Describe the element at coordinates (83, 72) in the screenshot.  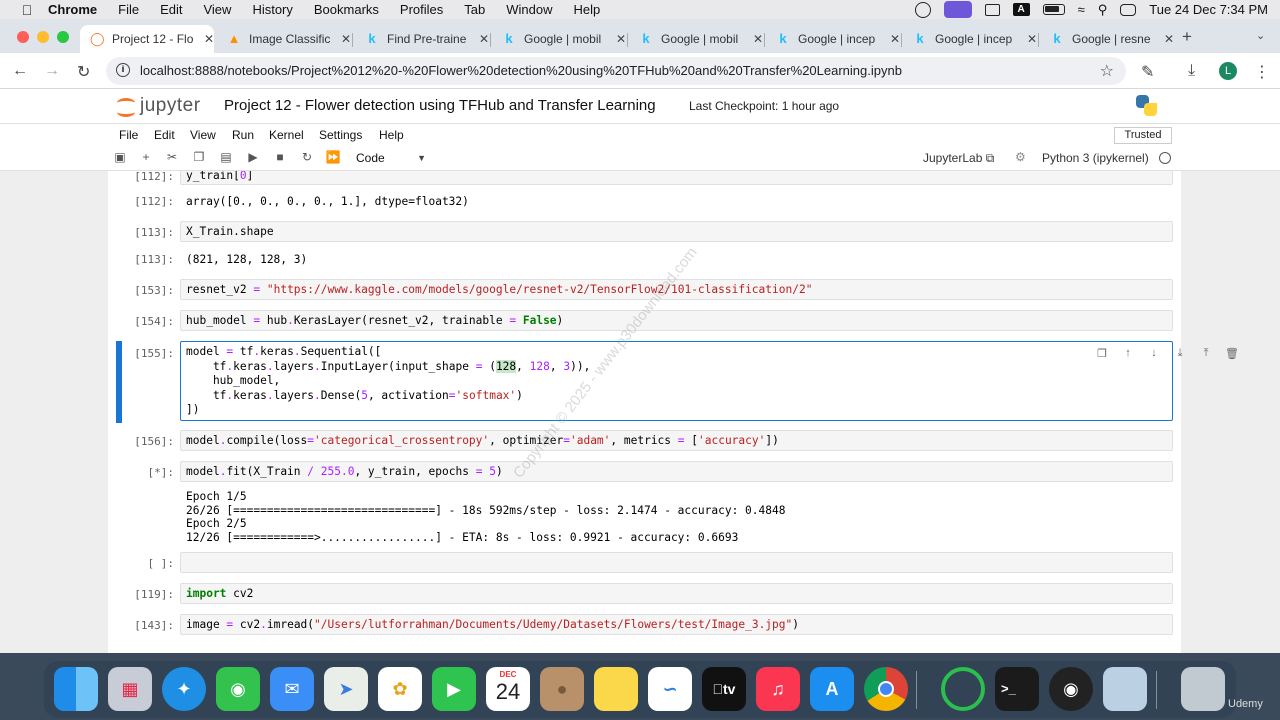
I see `reload-icon: ↻` at that location.